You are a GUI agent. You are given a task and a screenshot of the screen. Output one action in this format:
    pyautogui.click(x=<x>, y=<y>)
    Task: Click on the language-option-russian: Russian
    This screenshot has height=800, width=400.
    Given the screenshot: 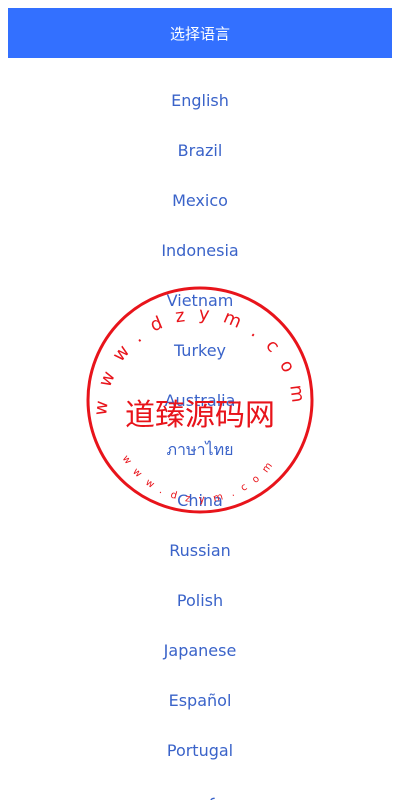 What is the action you would take?
    pyautogui.click(x=200, y=550)
    